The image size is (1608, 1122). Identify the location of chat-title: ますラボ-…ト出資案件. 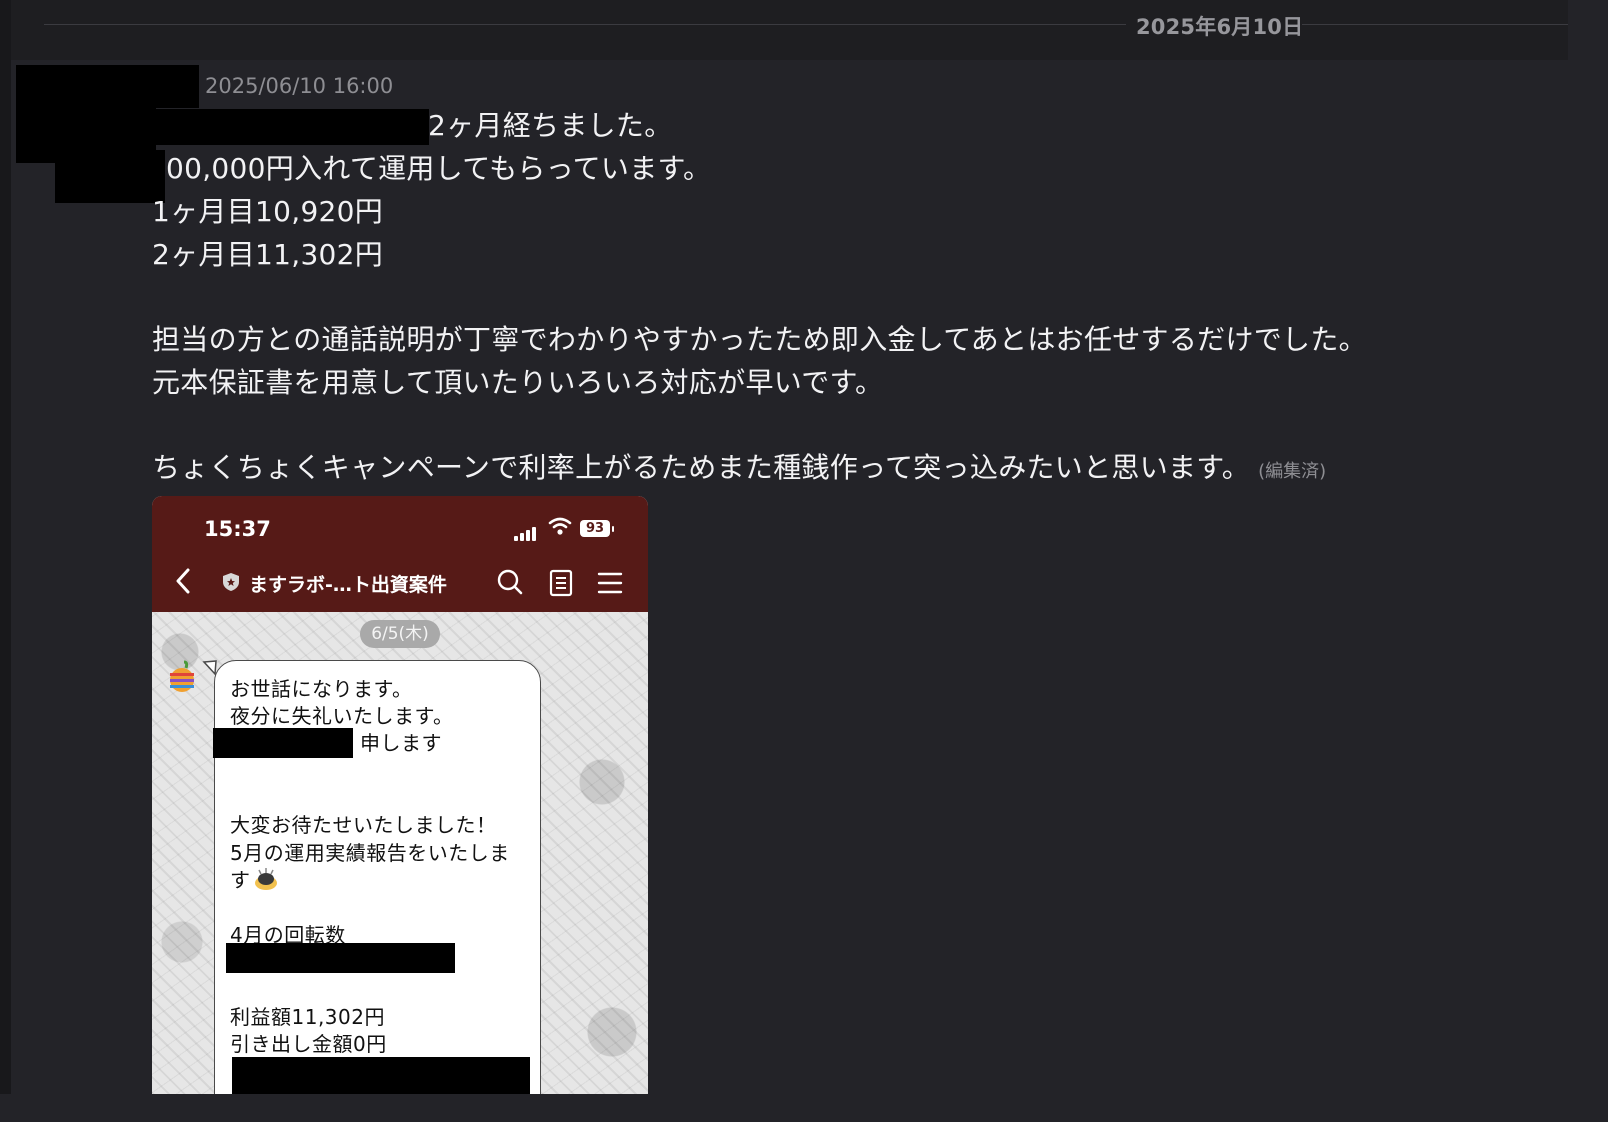
(348, 585).